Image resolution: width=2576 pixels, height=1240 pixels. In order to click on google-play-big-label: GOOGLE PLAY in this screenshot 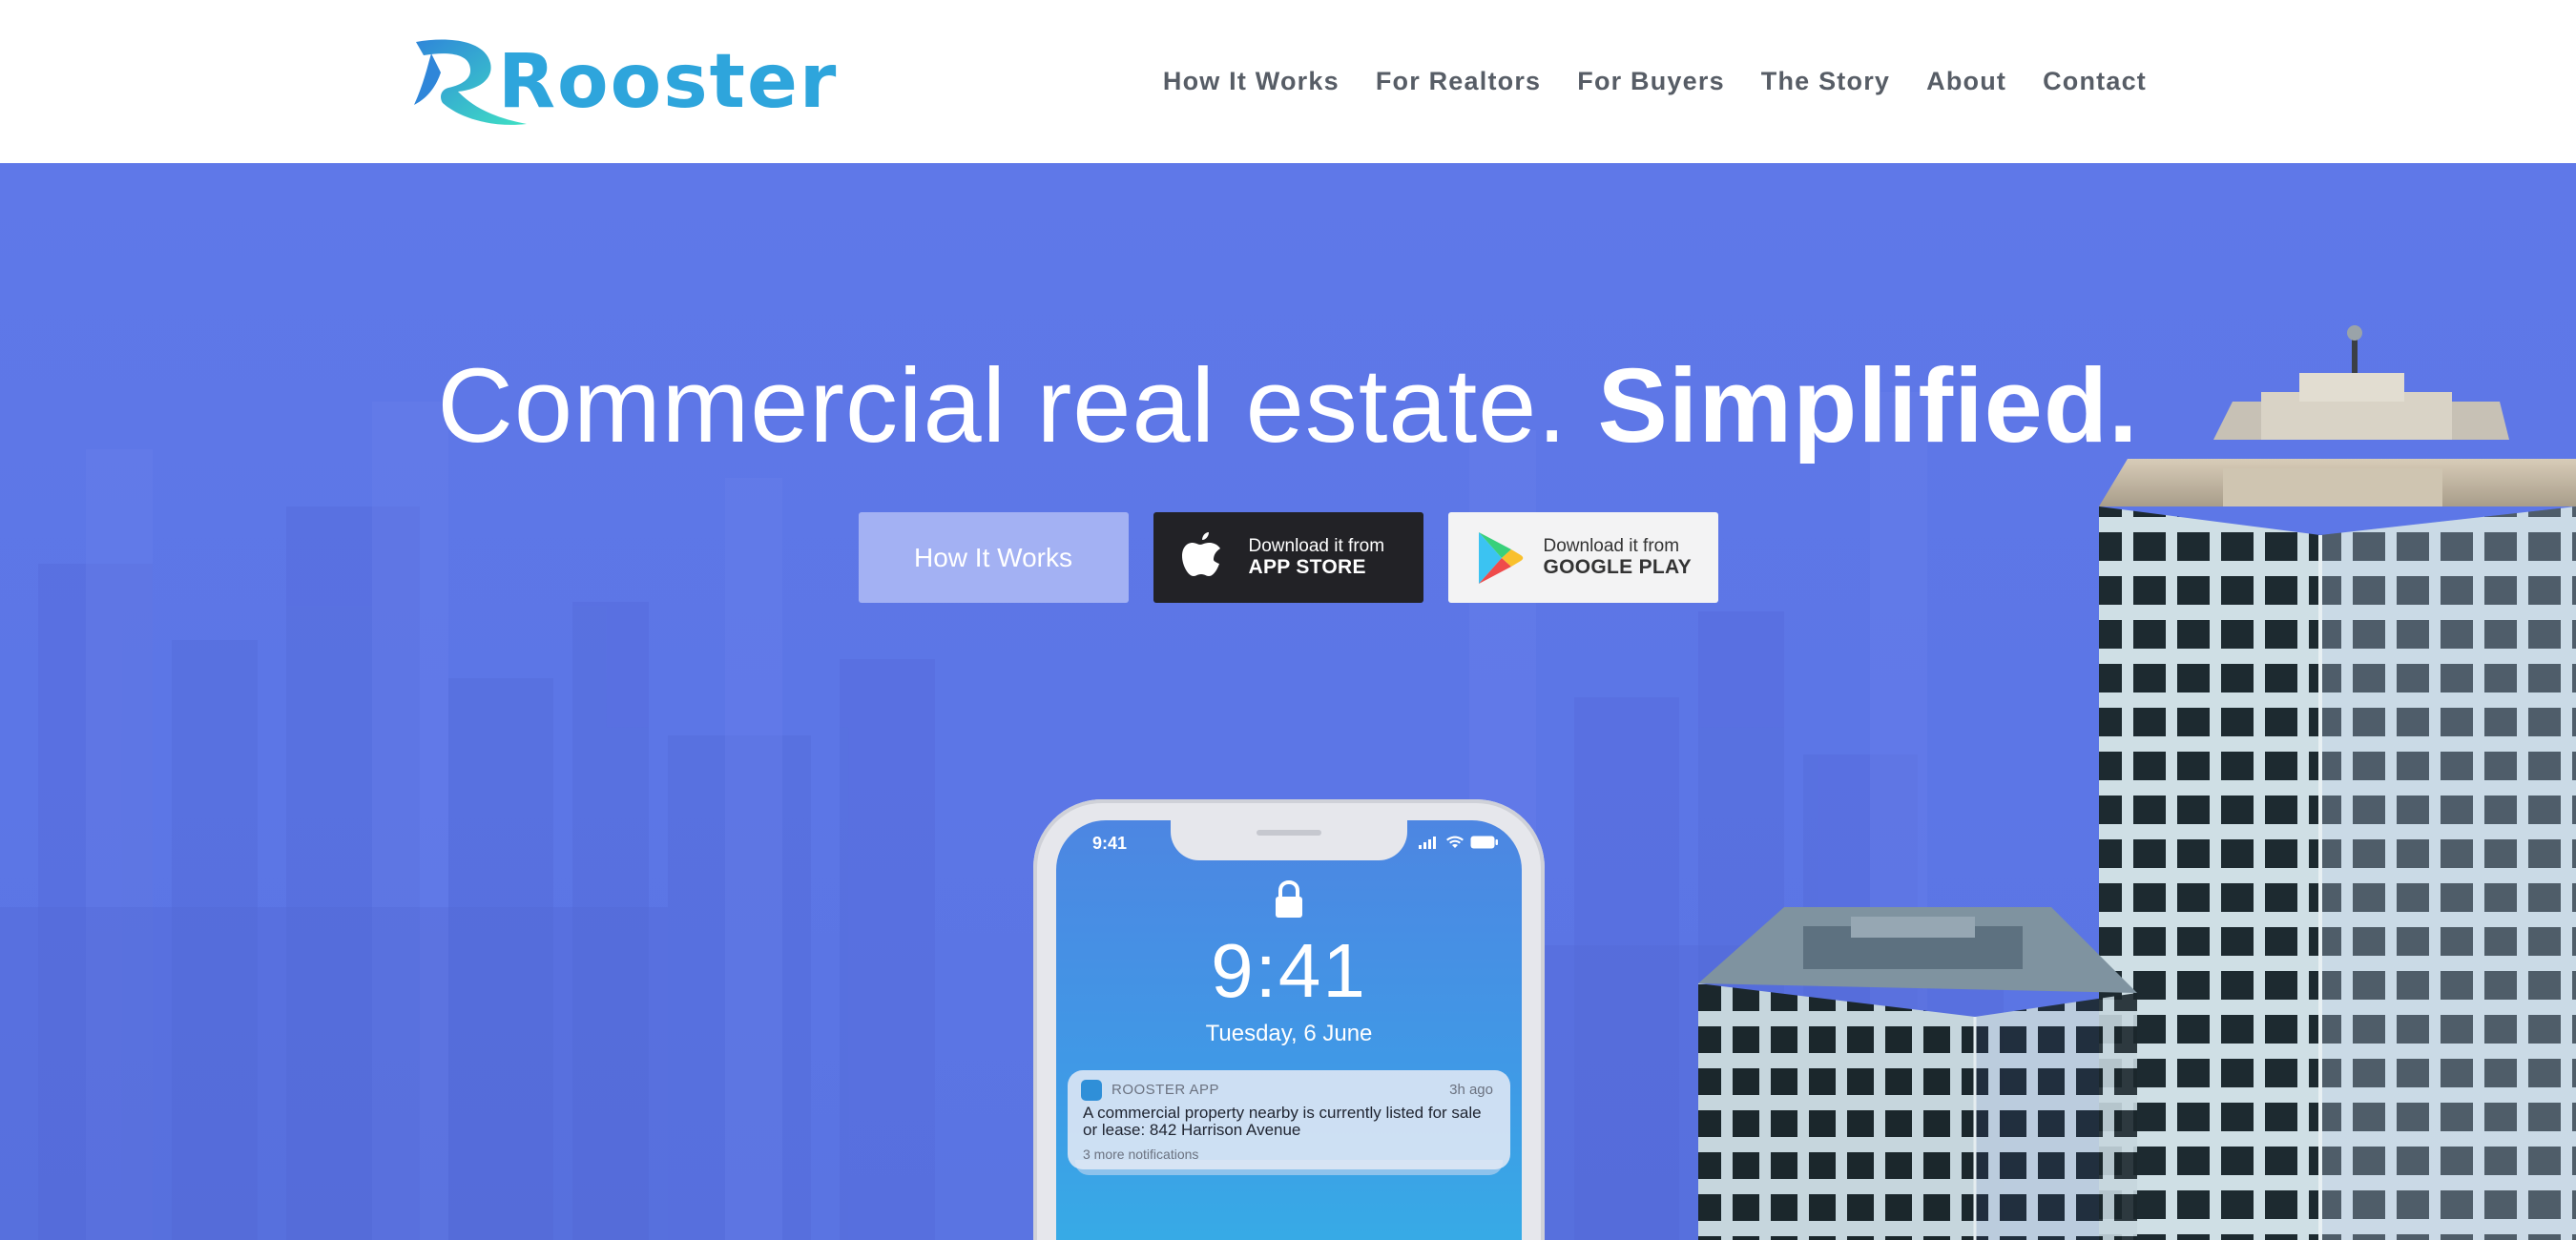, I will do `click(1617, 567)`.